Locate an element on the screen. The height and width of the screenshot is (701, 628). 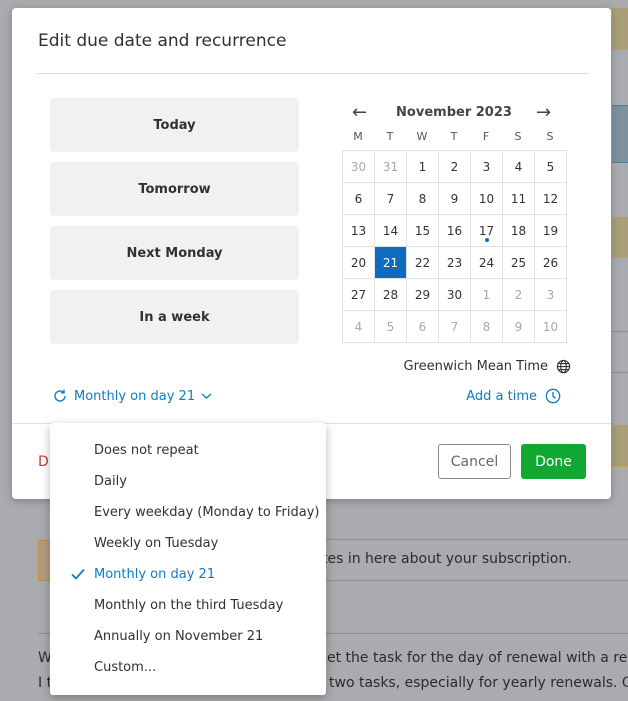
delete-button: D is located at coordinates (43, 462).